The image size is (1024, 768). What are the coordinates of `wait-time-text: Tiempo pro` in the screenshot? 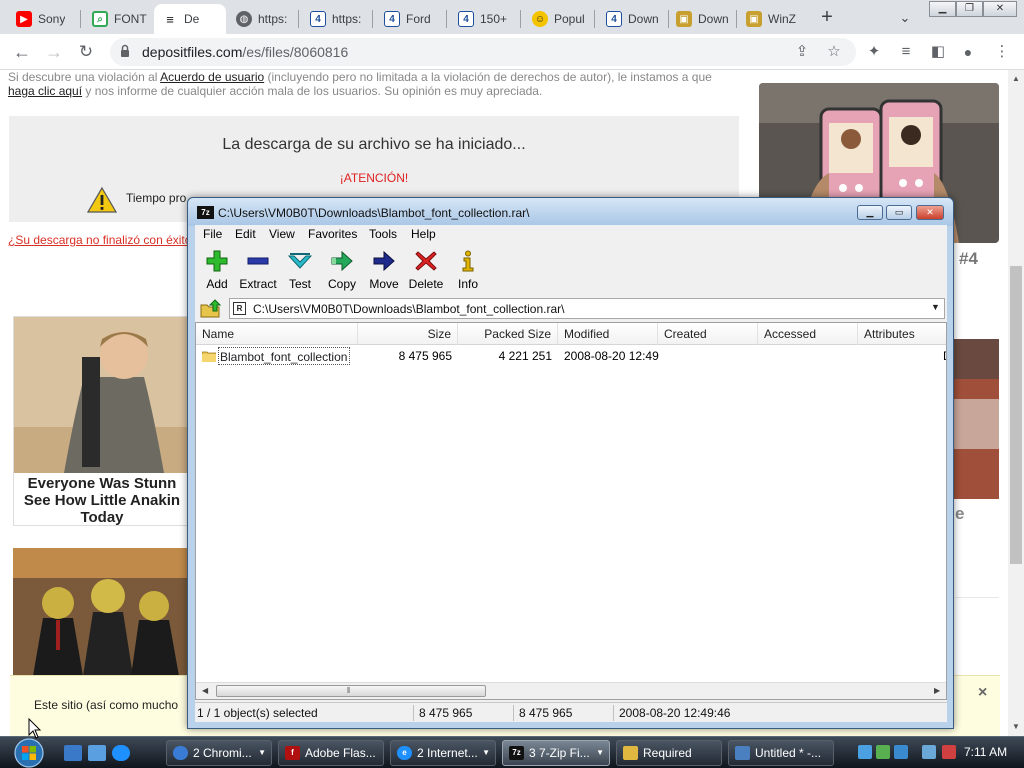 It's located at (156, 198).